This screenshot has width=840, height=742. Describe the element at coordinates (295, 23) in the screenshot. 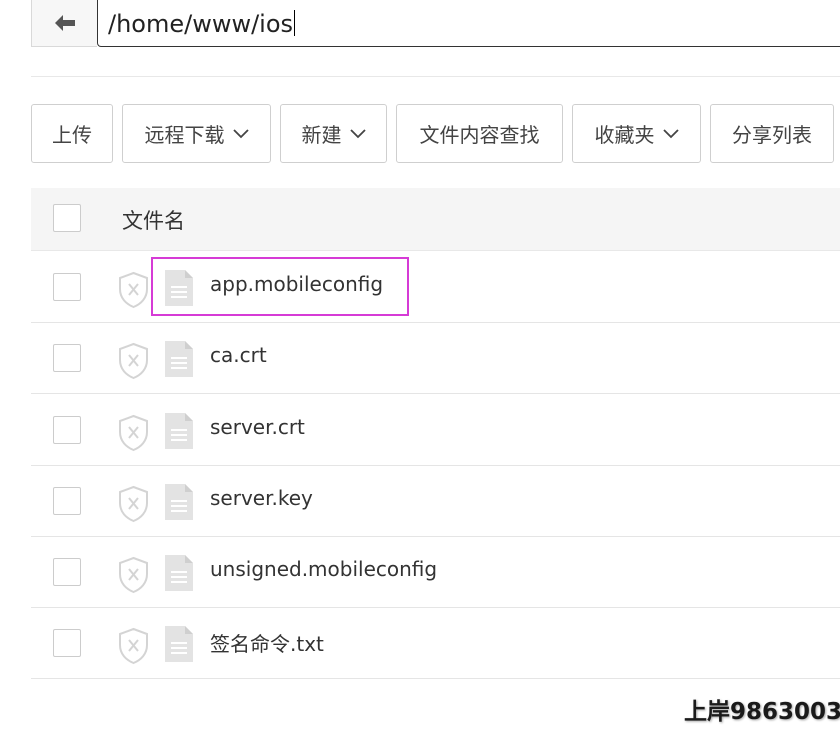

I see `text-caret` at that location.